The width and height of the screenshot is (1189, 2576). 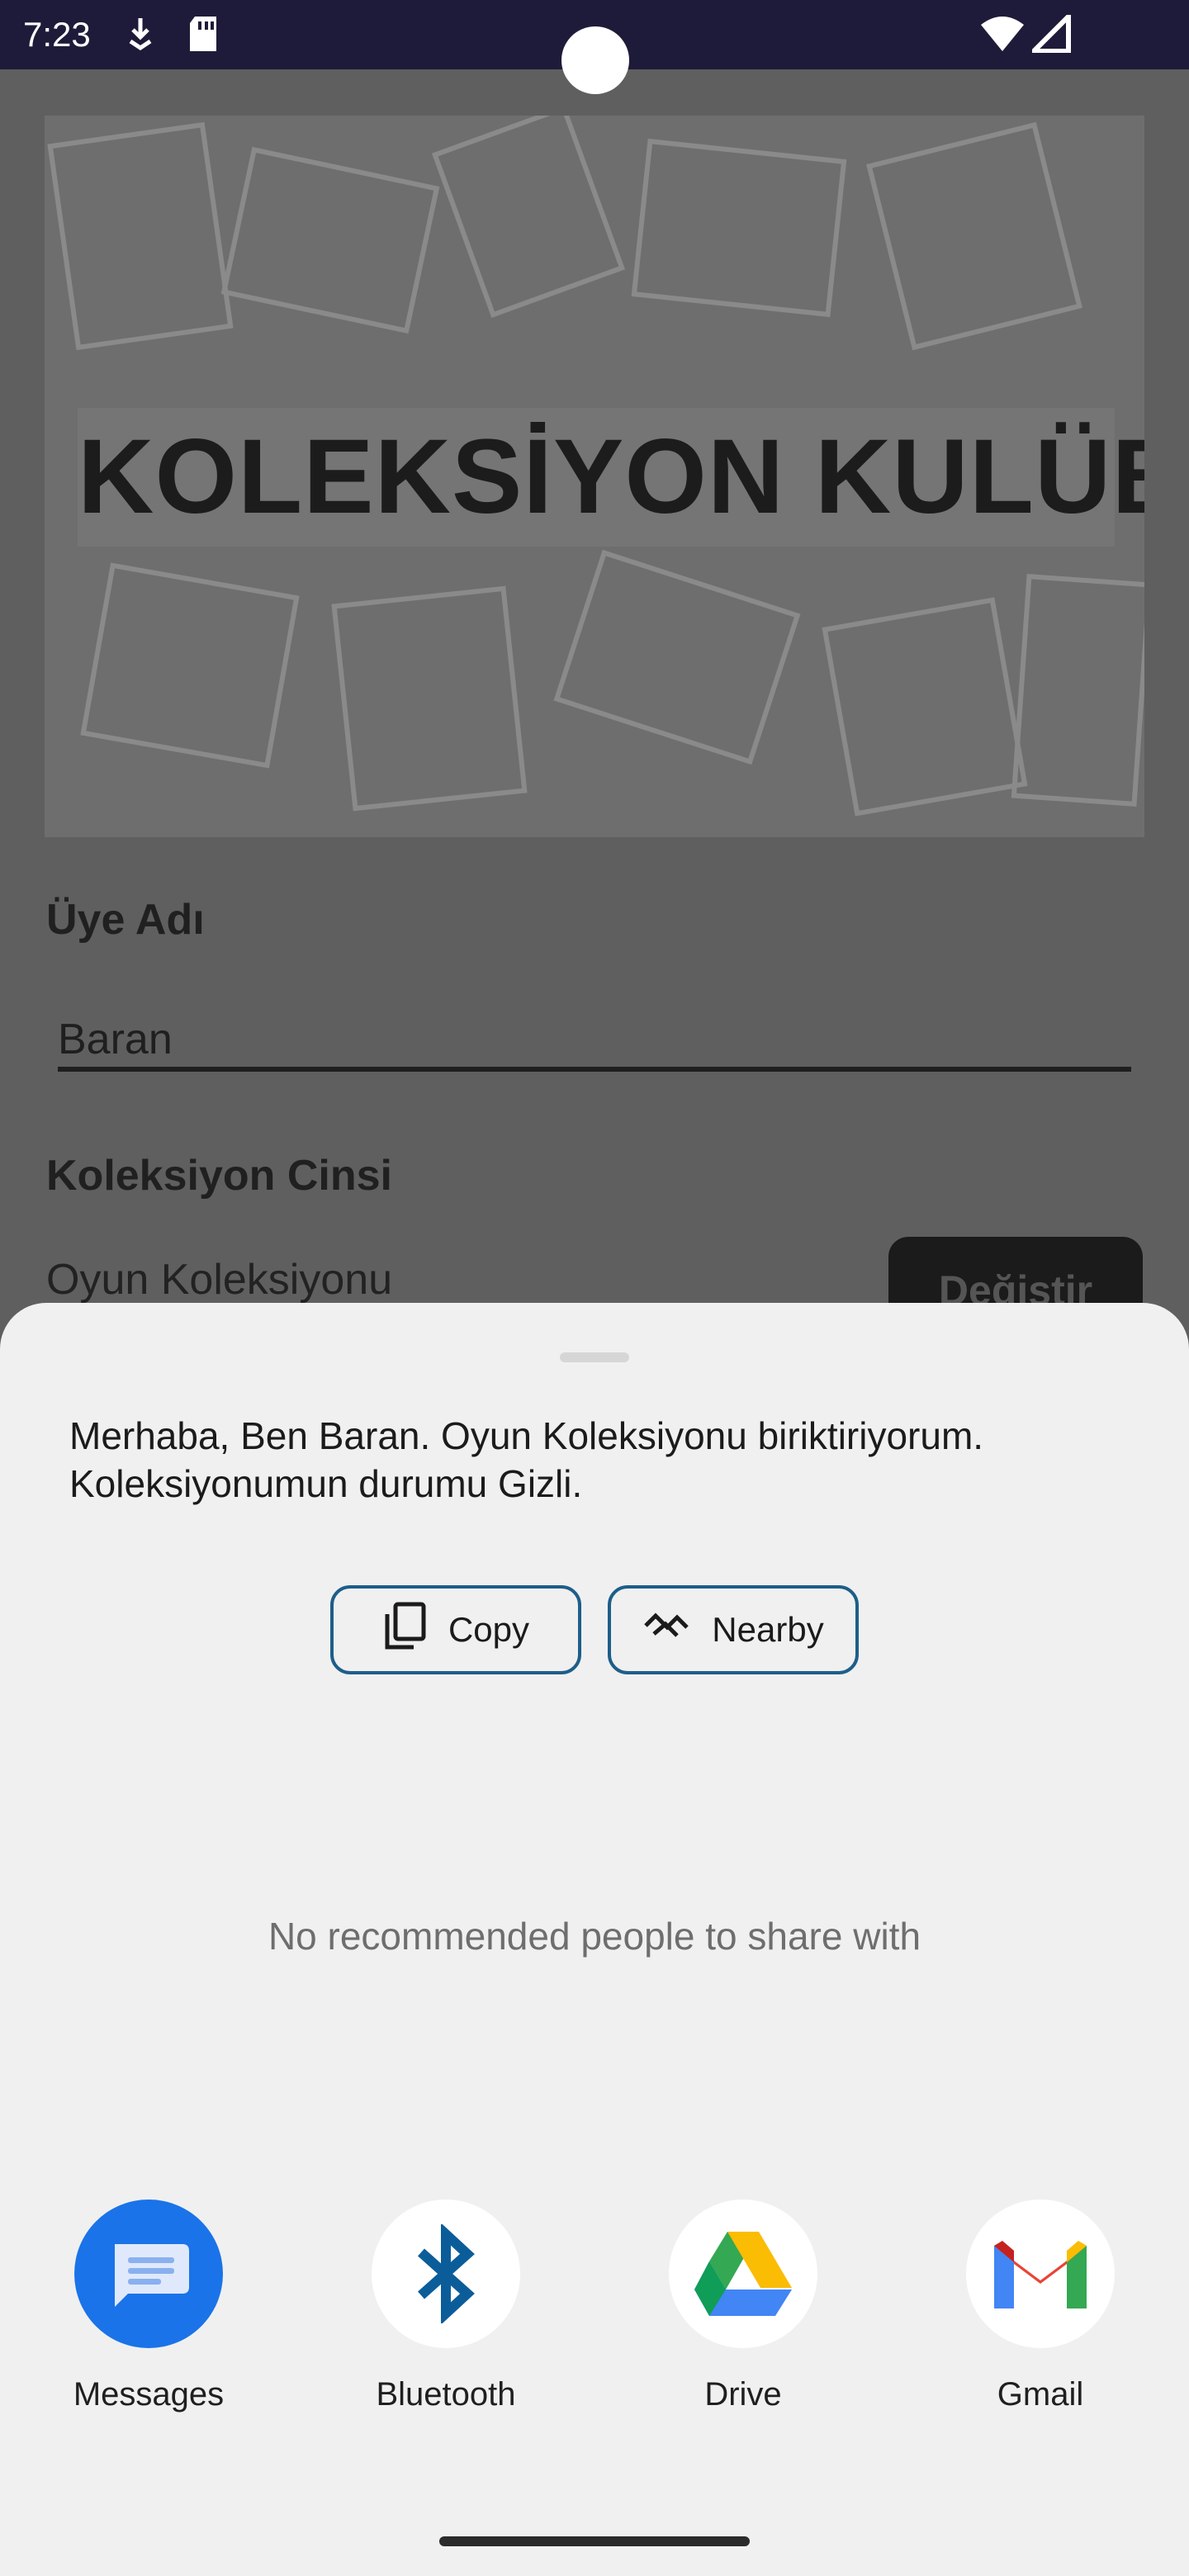 I want to click on member-name-label: Üye Adı, so click(x=125, y=920).